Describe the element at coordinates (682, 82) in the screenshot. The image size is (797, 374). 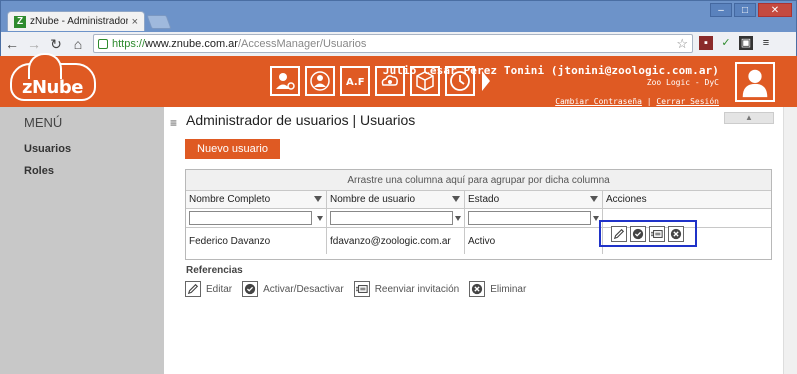
I see `user-organization: Zoo Logic - DyC` at that location.